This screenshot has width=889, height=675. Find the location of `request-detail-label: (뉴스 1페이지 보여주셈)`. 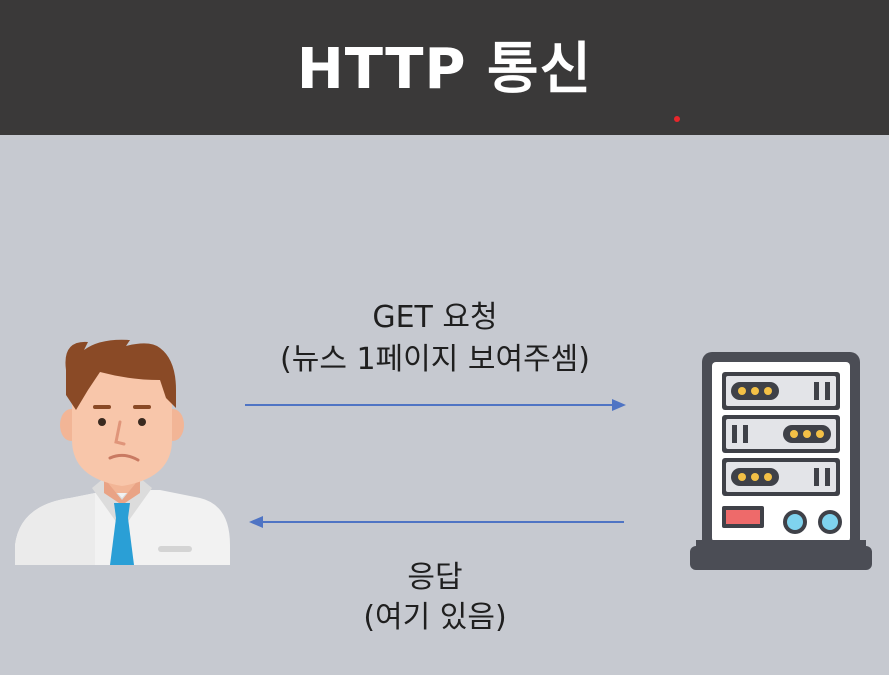

request-detail-label: (뉴스 1페이지 보여주셈) is located at coordinates (435, 359).